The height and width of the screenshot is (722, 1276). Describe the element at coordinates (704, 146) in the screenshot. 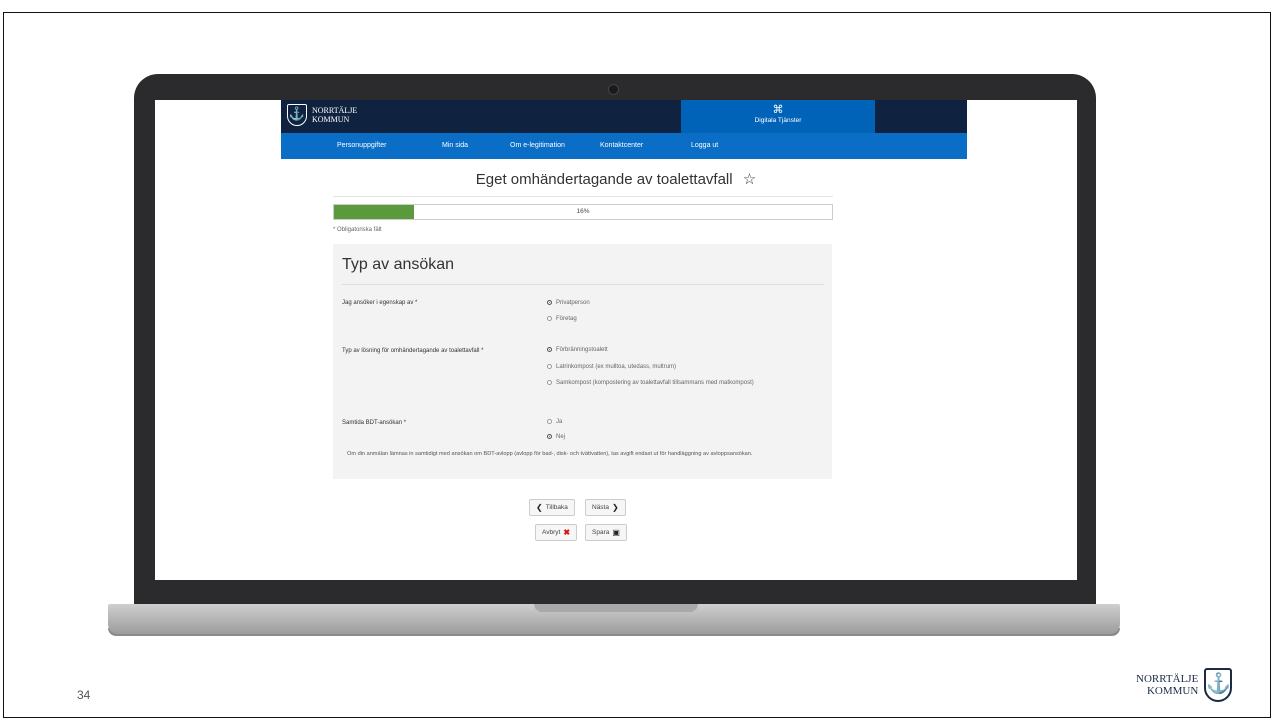

I see `nav-item-logga-ut: Logga ut` at that location.